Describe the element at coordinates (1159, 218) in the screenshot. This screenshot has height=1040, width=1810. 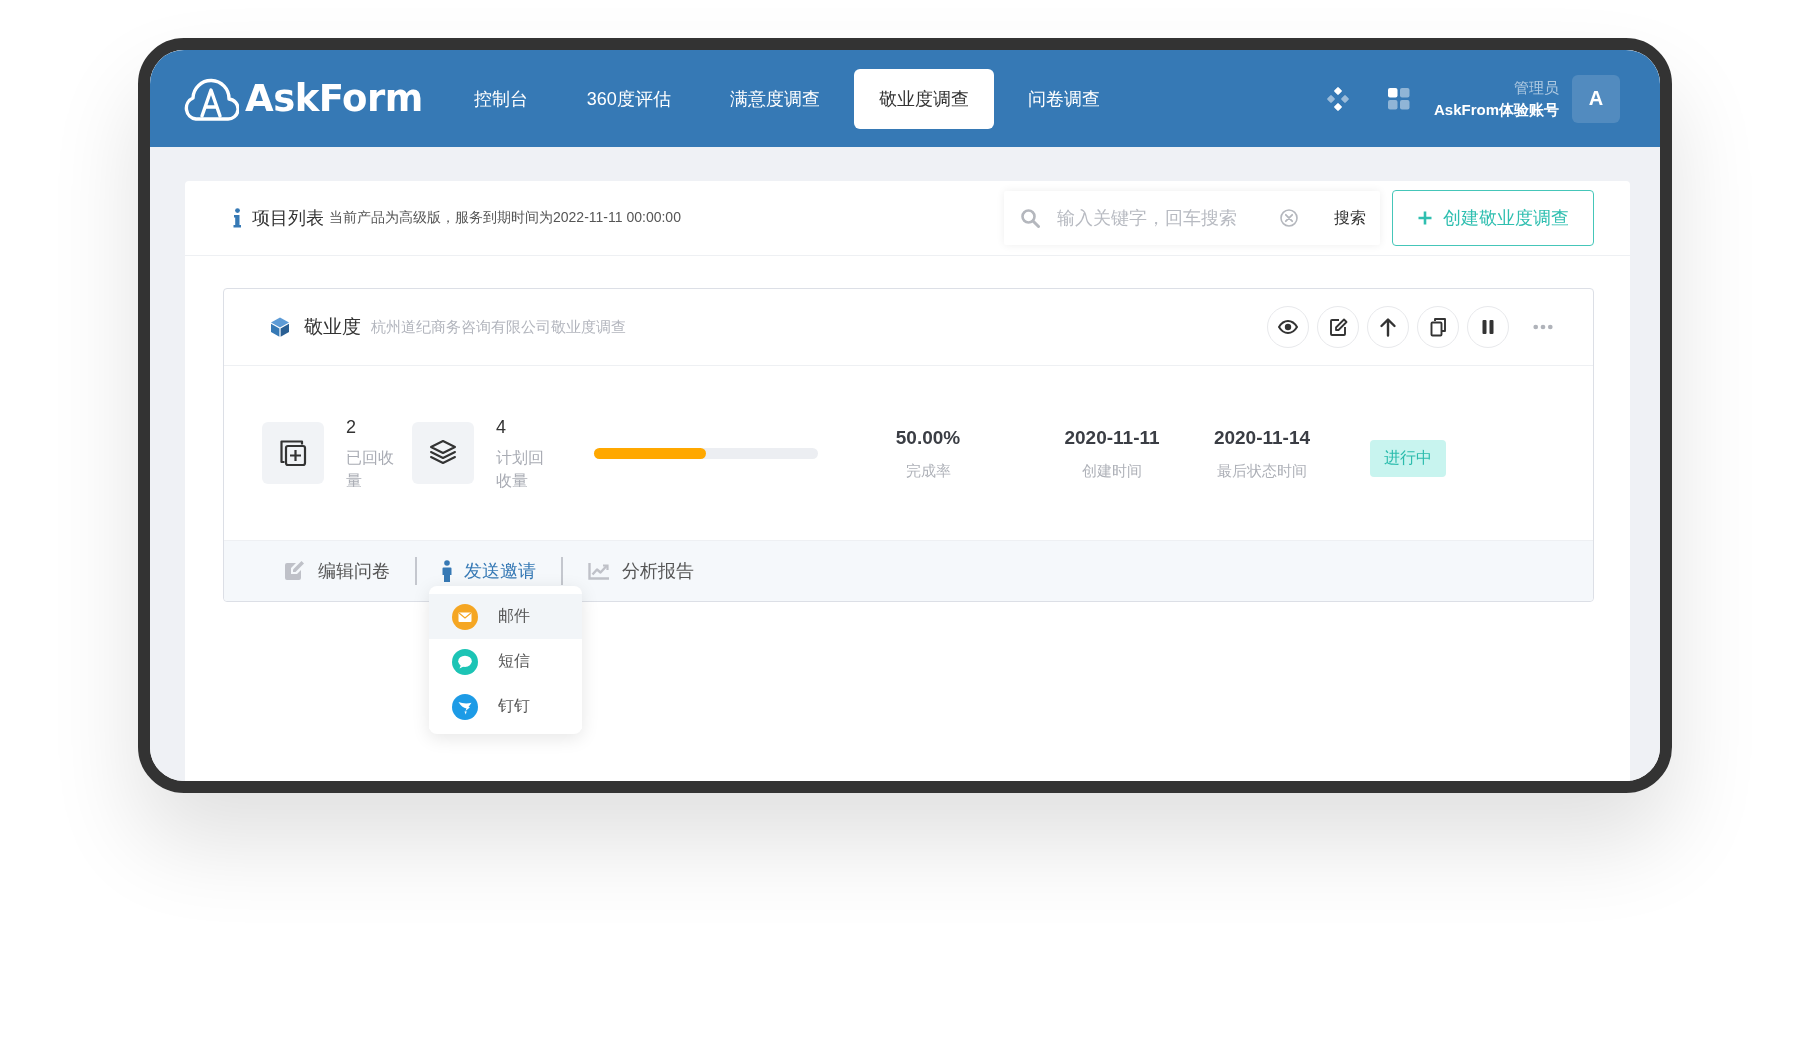
I see `search-input: 输入关键字，回车搜索` at that location.